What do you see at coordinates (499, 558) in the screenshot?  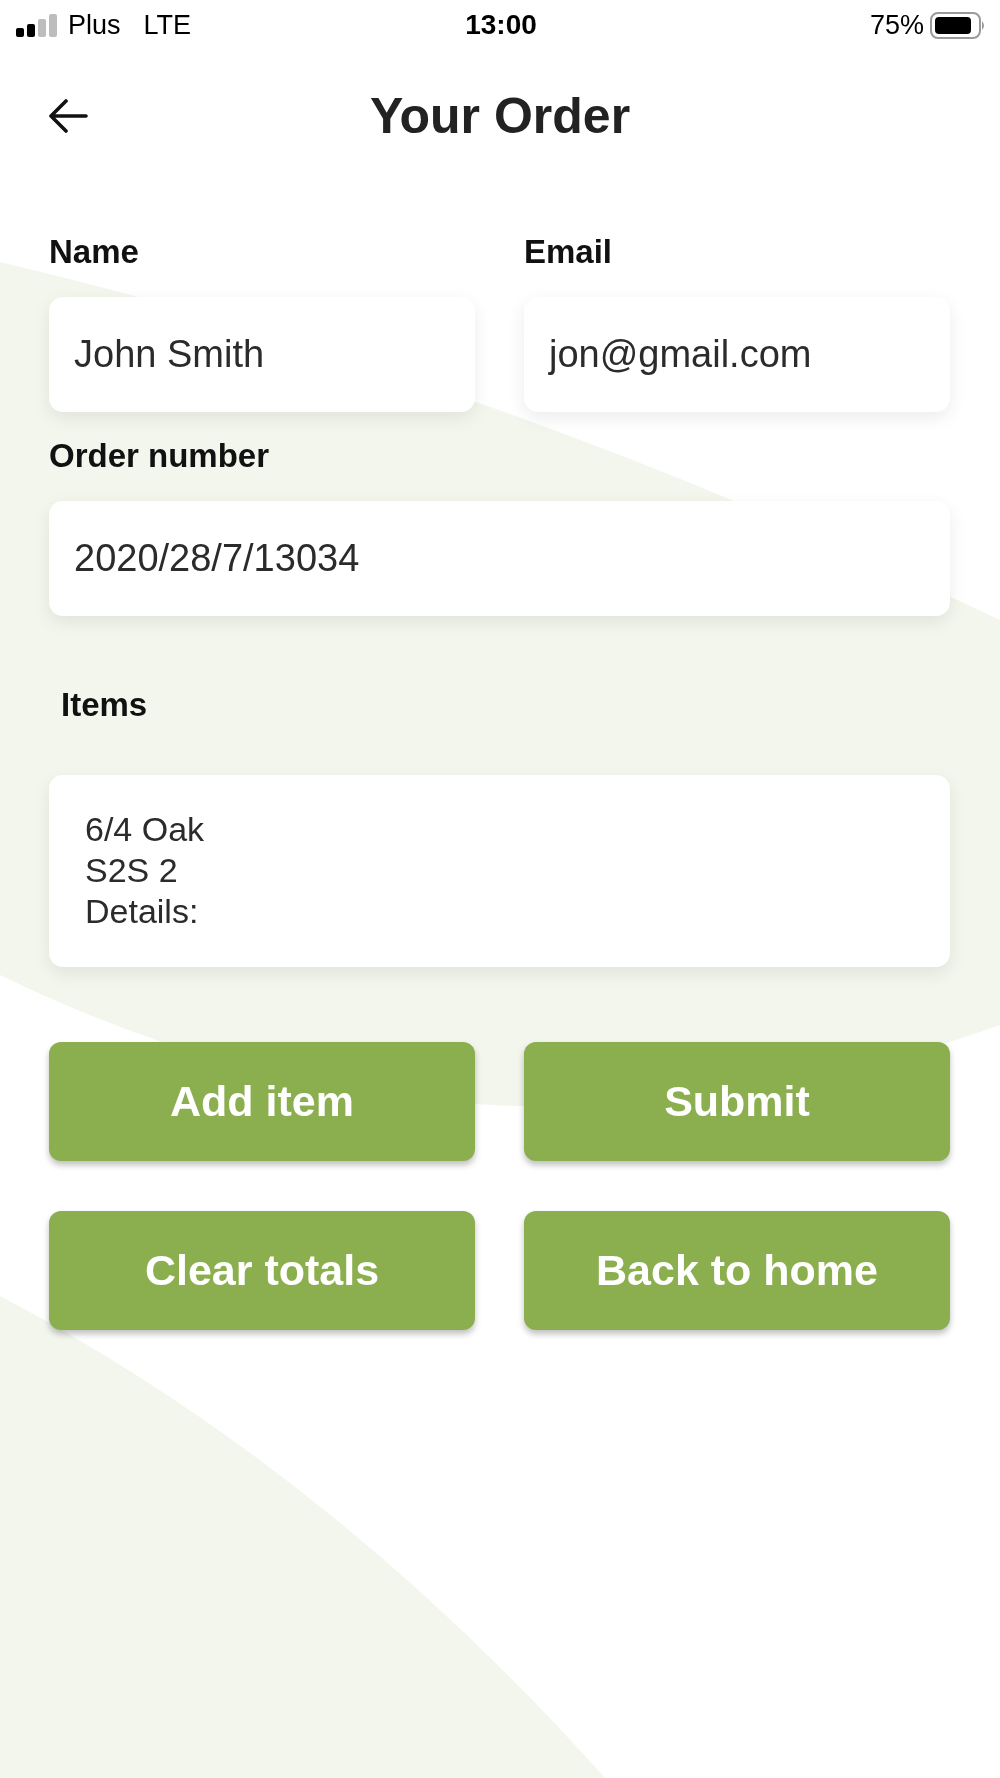 I see `input-field: 2020/28/7/13034` at bounding box center [499, 558].